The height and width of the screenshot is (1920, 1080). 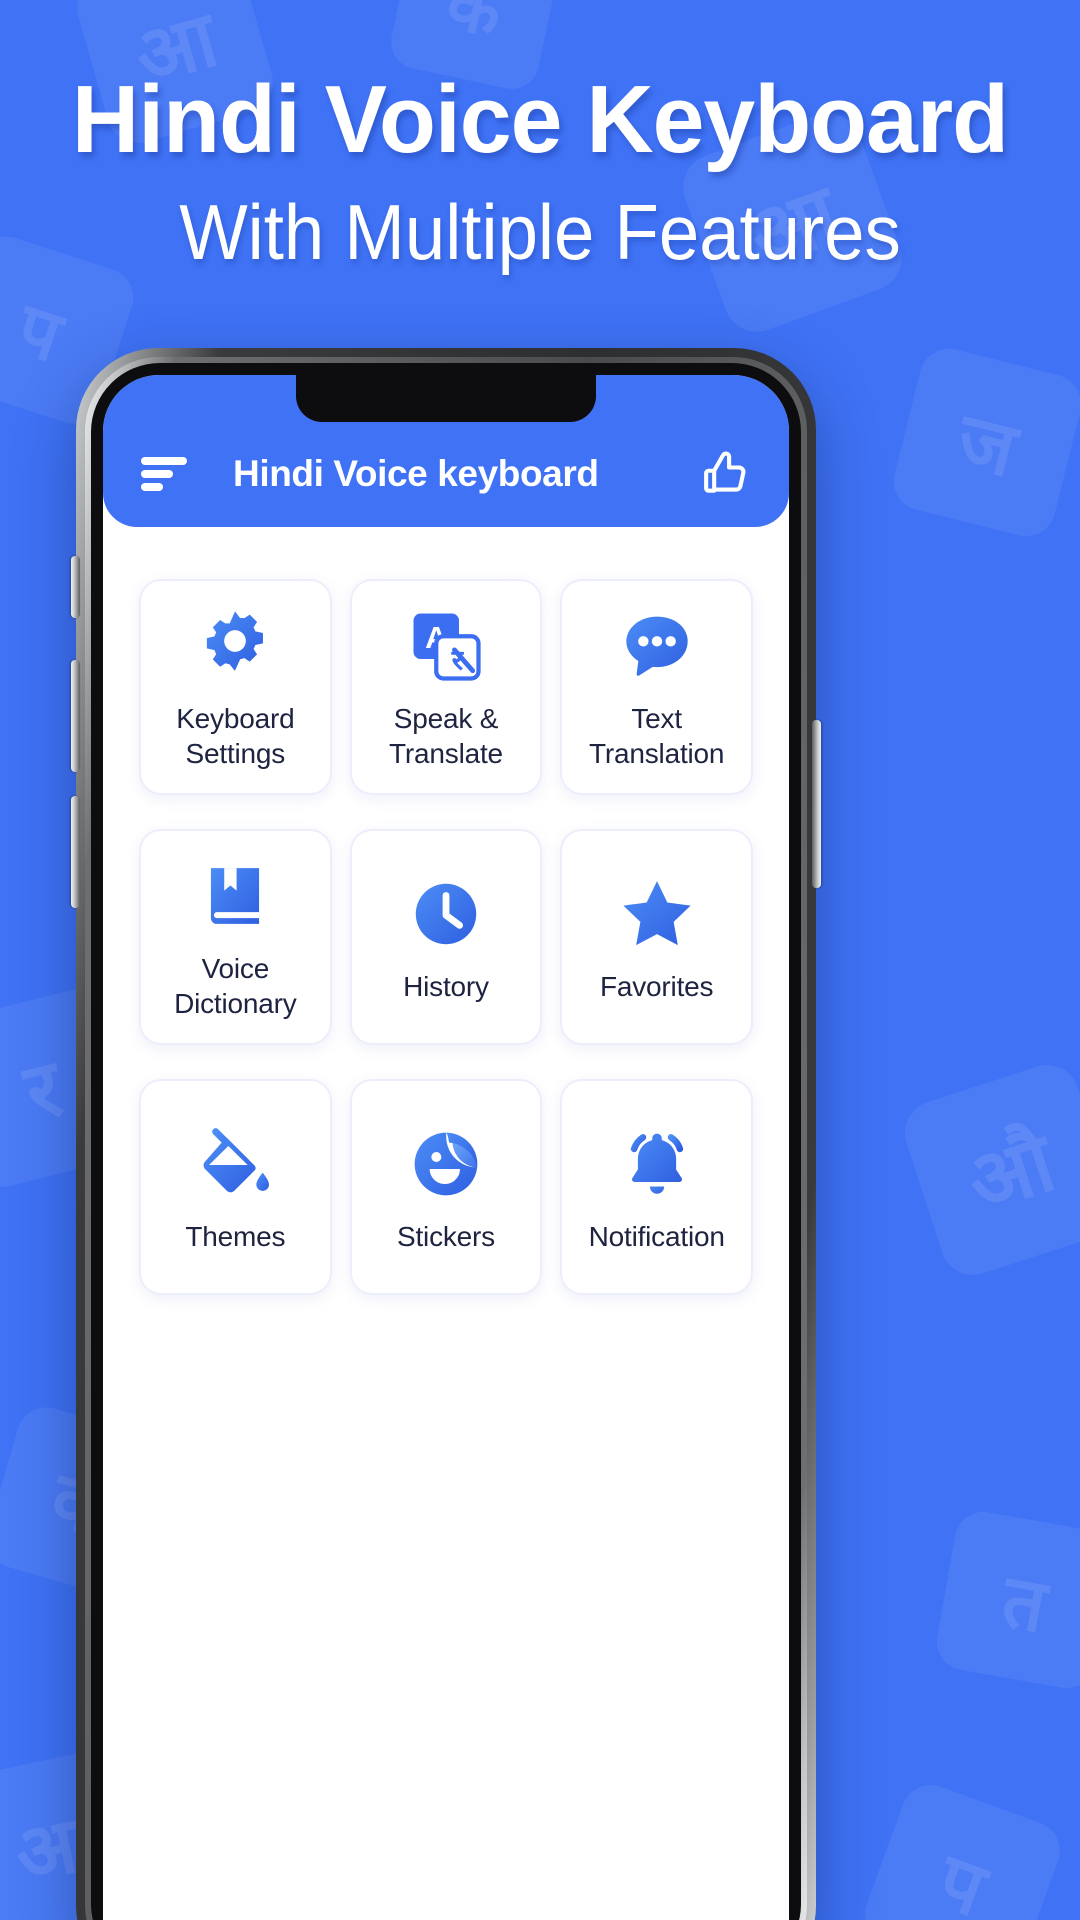 I want to click on watermark-tile: ज, so click(x=983, y=442).